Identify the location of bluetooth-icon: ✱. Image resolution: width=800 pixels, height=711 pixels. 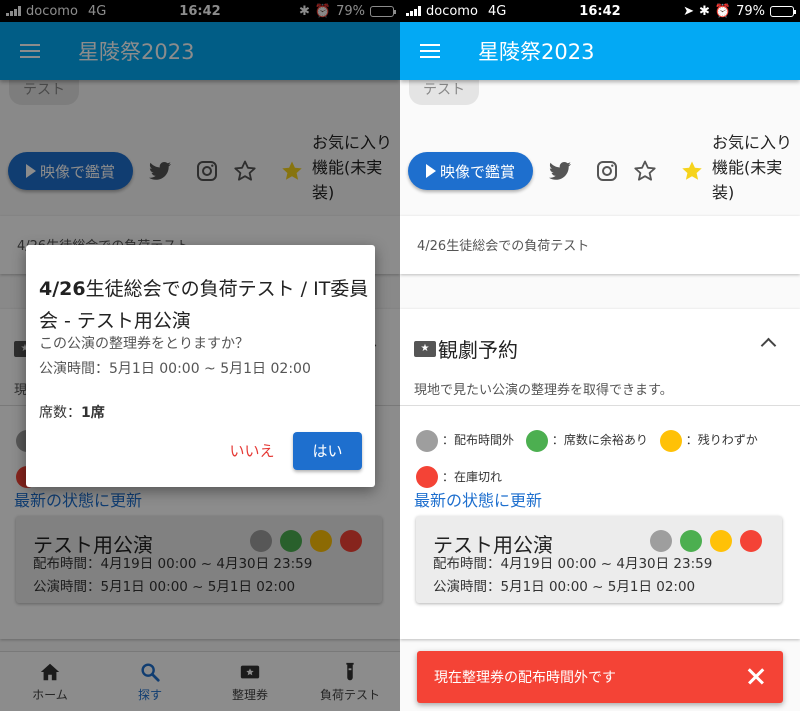
(704, 11).